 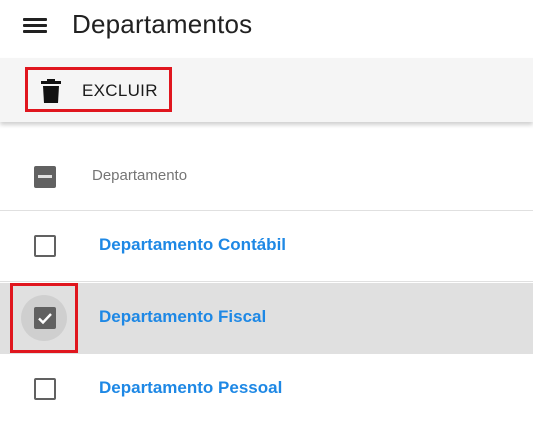 I want to click on hamburger-menu-icon, so click(x=35, y=26).